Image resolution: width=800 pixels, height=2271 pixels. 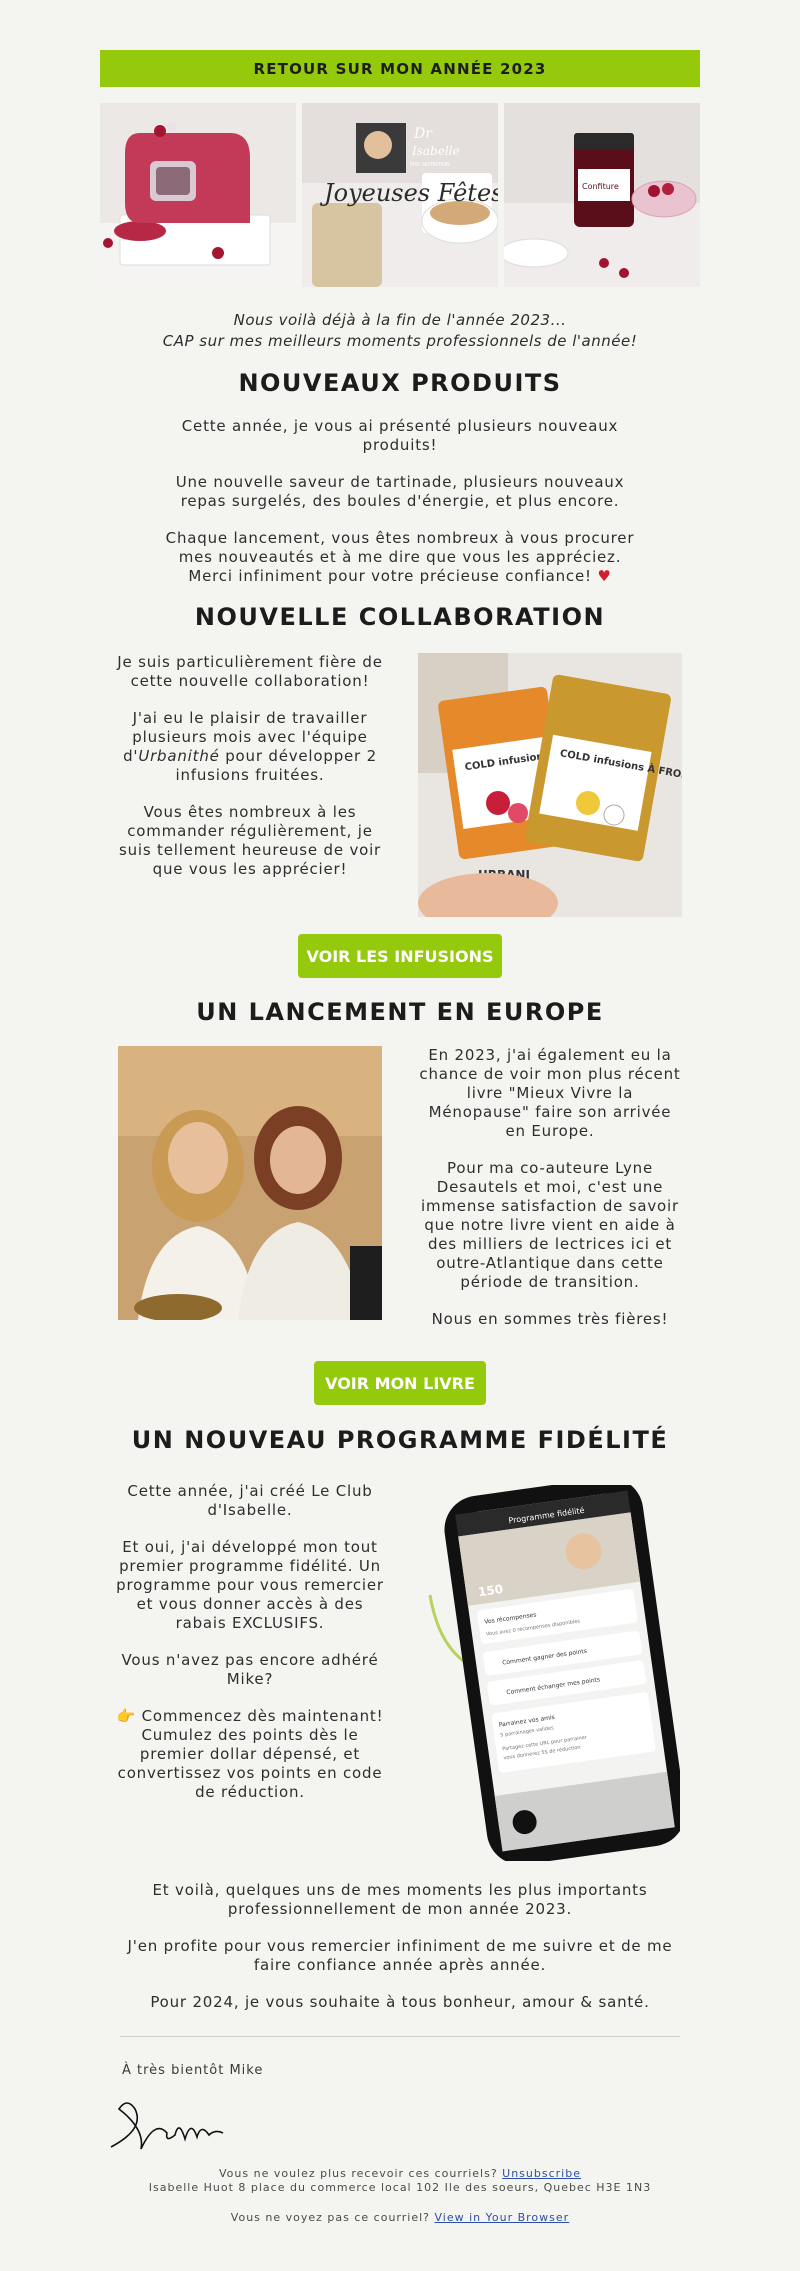 What do you see at coordinates (408, 193) in the screenshot?
I see `hero-greeting: Joyeuses Fêtes` at bounding box center [408, 193].